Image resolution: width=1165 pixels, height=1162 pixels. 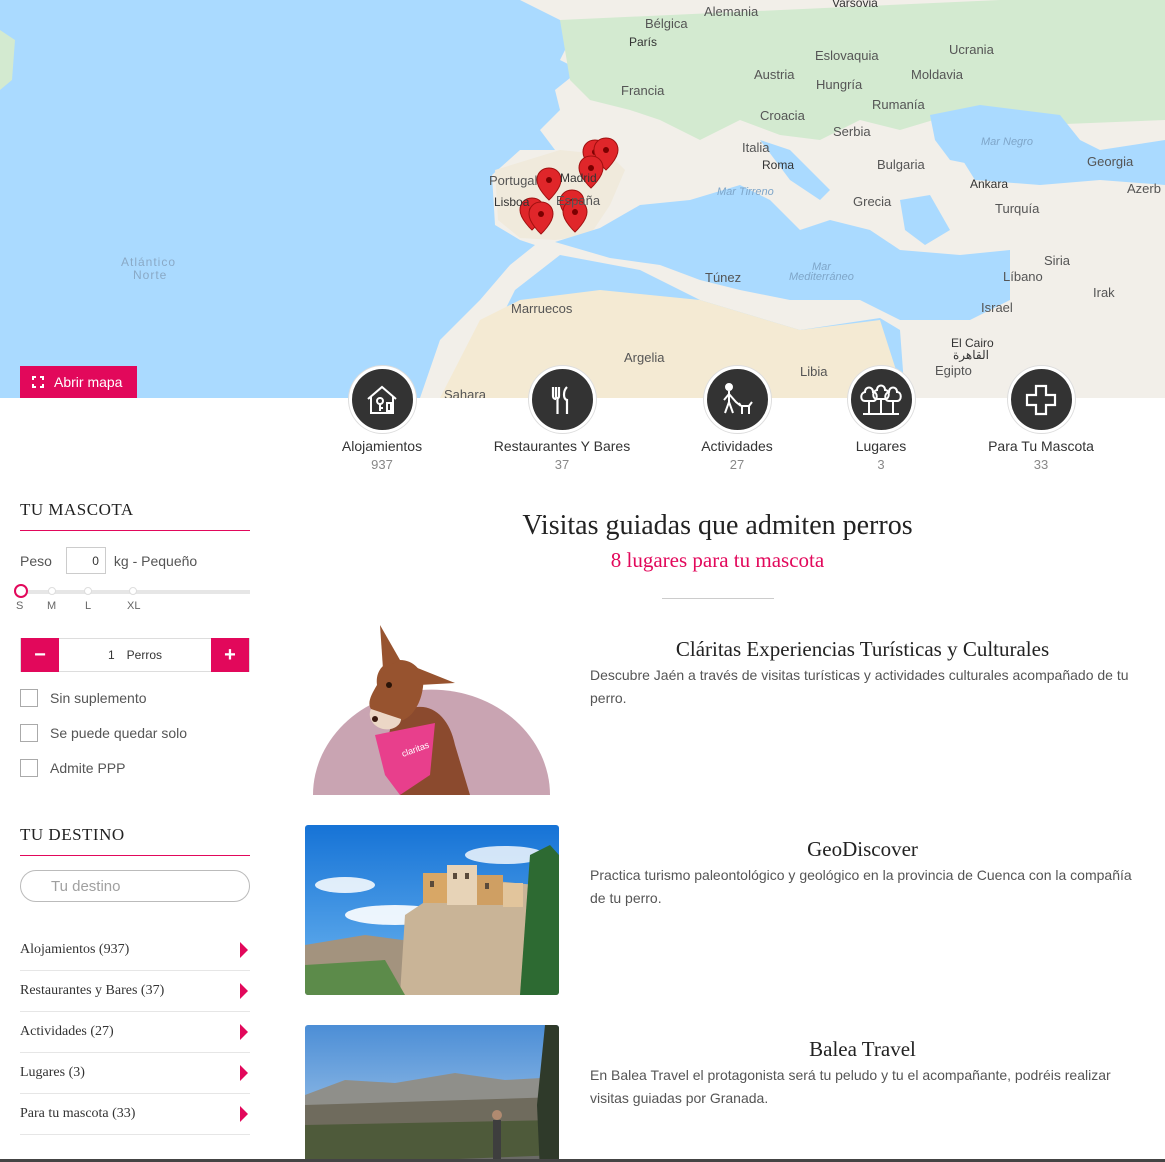 I want to click on checkbox-quedar-solo: Se puede quedar solo, so click(x=135, y=732).